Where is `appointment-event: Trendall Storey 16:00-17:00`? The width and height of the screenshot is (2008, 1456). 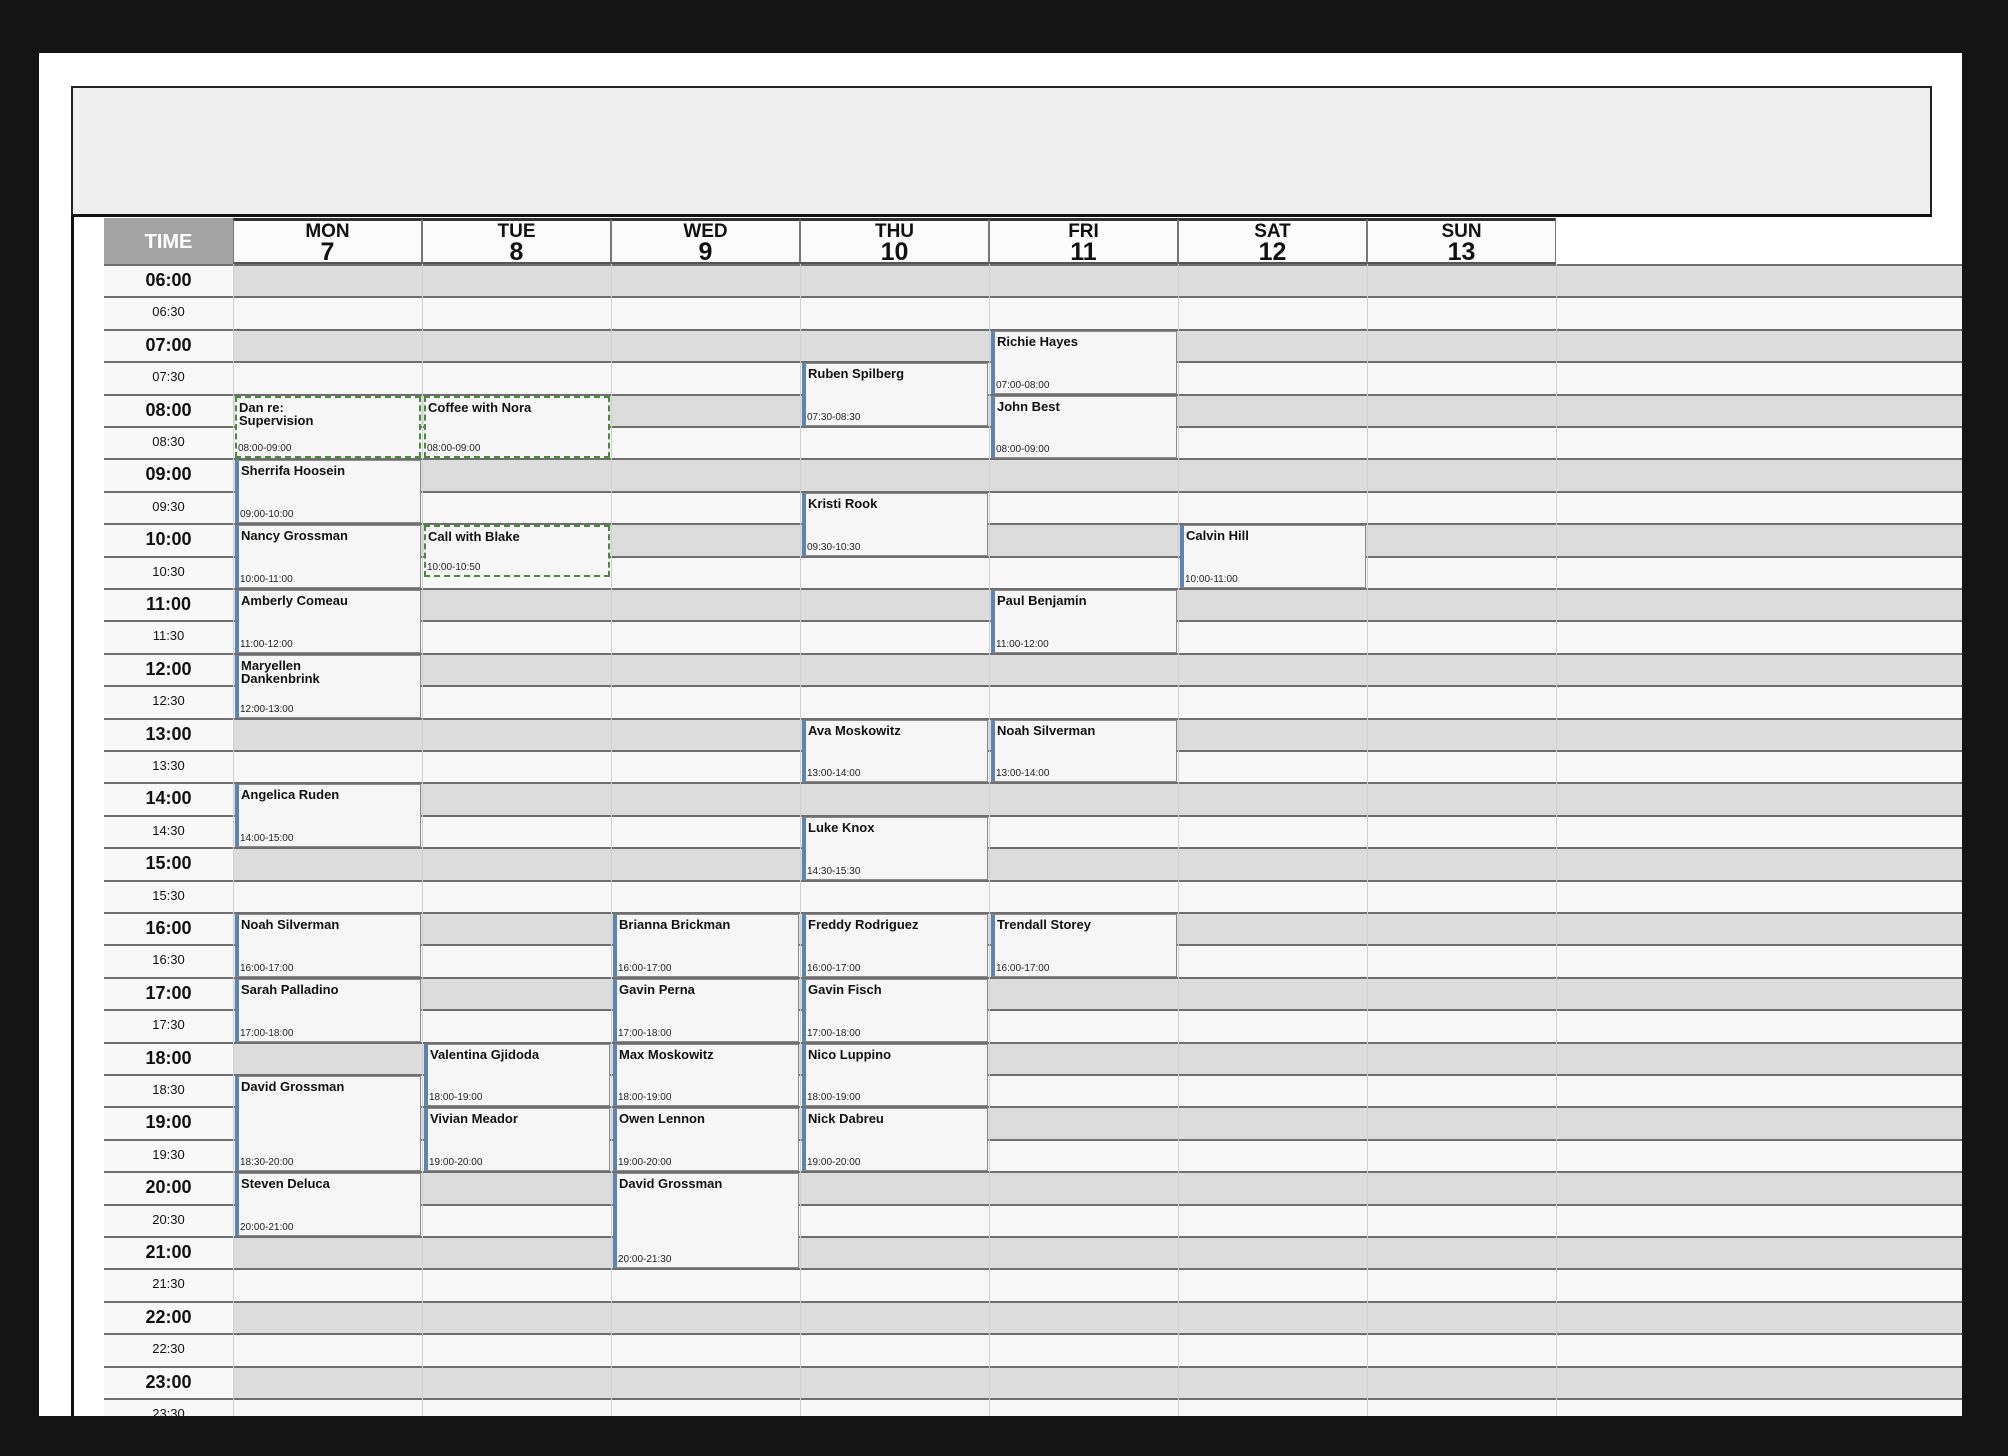
appointment-event: Trendall Storey 16:00-17:00 is located at coordinates (1084, 945).